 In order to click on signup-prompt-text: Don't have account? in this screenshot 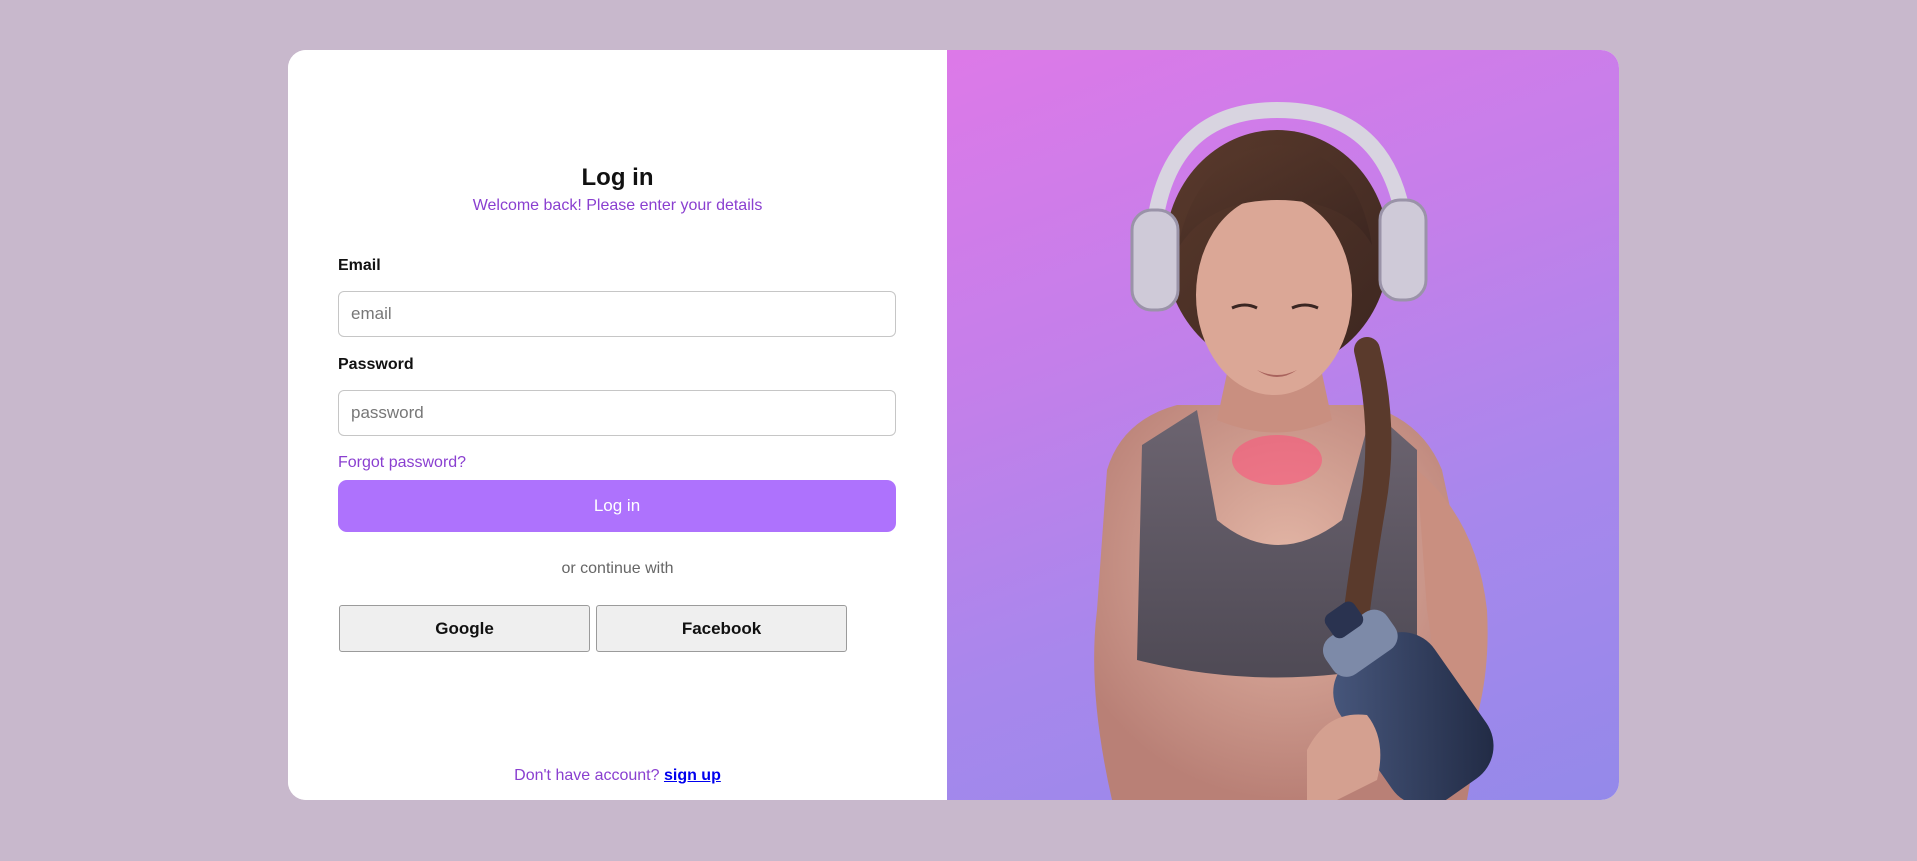, I will do `click(587, 775)`.